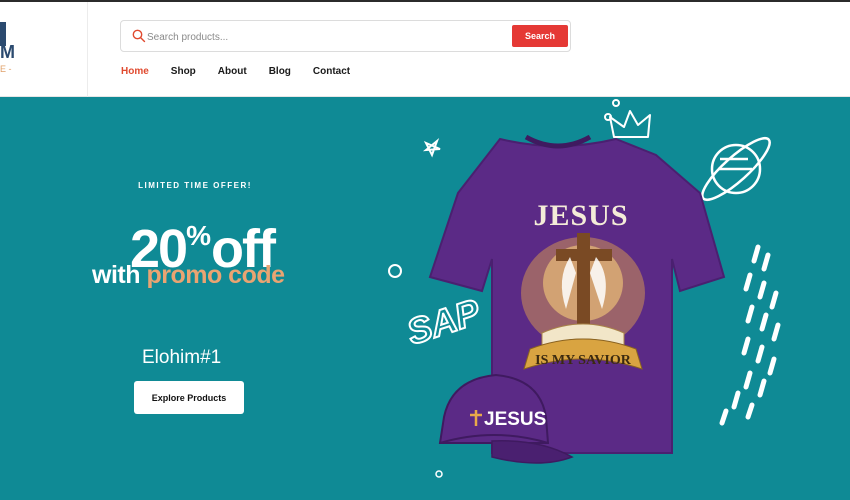  Describe the element at coordinates (195, 185) in the screenshot. I see `offer-label: LIMITED TIME OFFER!` at that location.